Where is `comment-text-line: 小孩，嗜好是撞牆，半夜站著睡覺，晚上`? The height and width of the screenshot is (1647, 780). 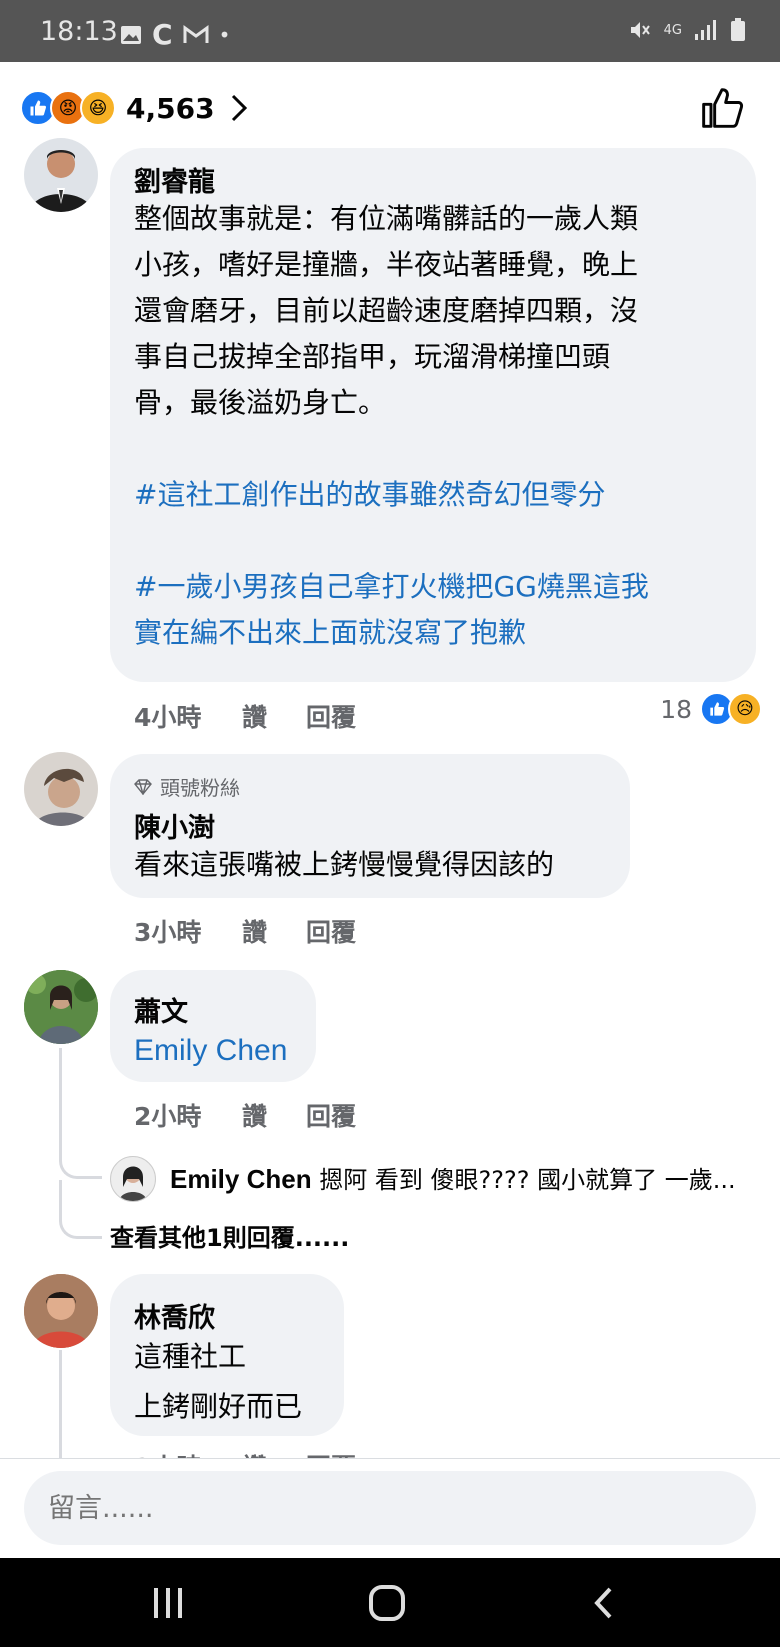 comment-text-line: 小孩，嗜好是撞牆，半夜站著睡覺，晚上 is located at coordinates (386, 264).